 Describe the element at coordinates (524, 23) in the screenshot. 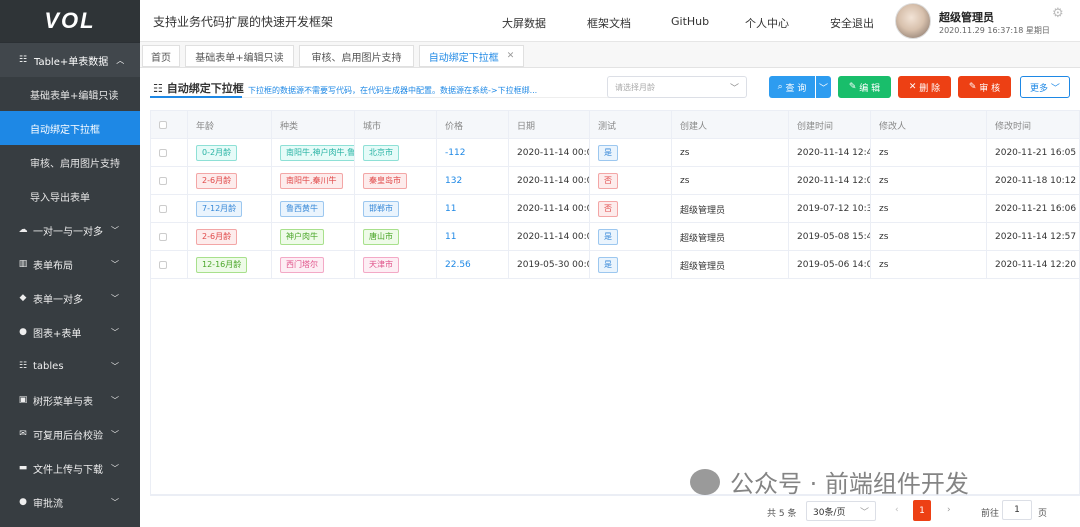

I see `nav-dashboard: 大屏数据` at that location.